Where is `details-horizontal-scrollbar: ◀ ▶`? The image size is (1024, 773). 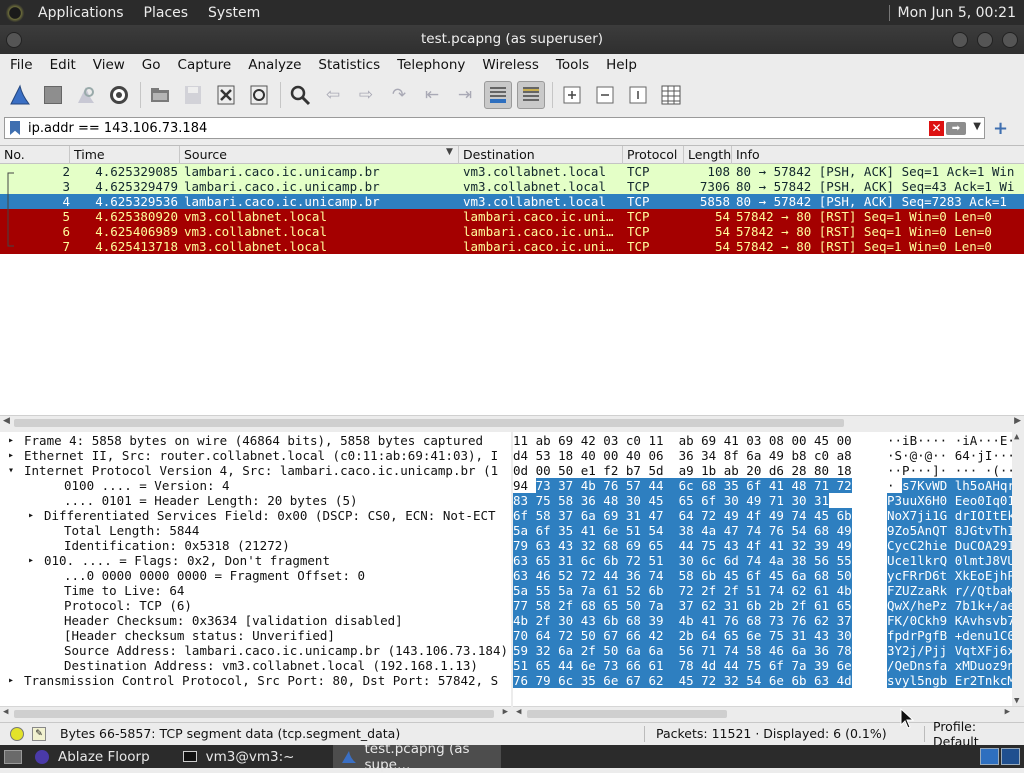
details-horizontal-scrollbar: ◀ ▶ is located at coordinates (255, 713).